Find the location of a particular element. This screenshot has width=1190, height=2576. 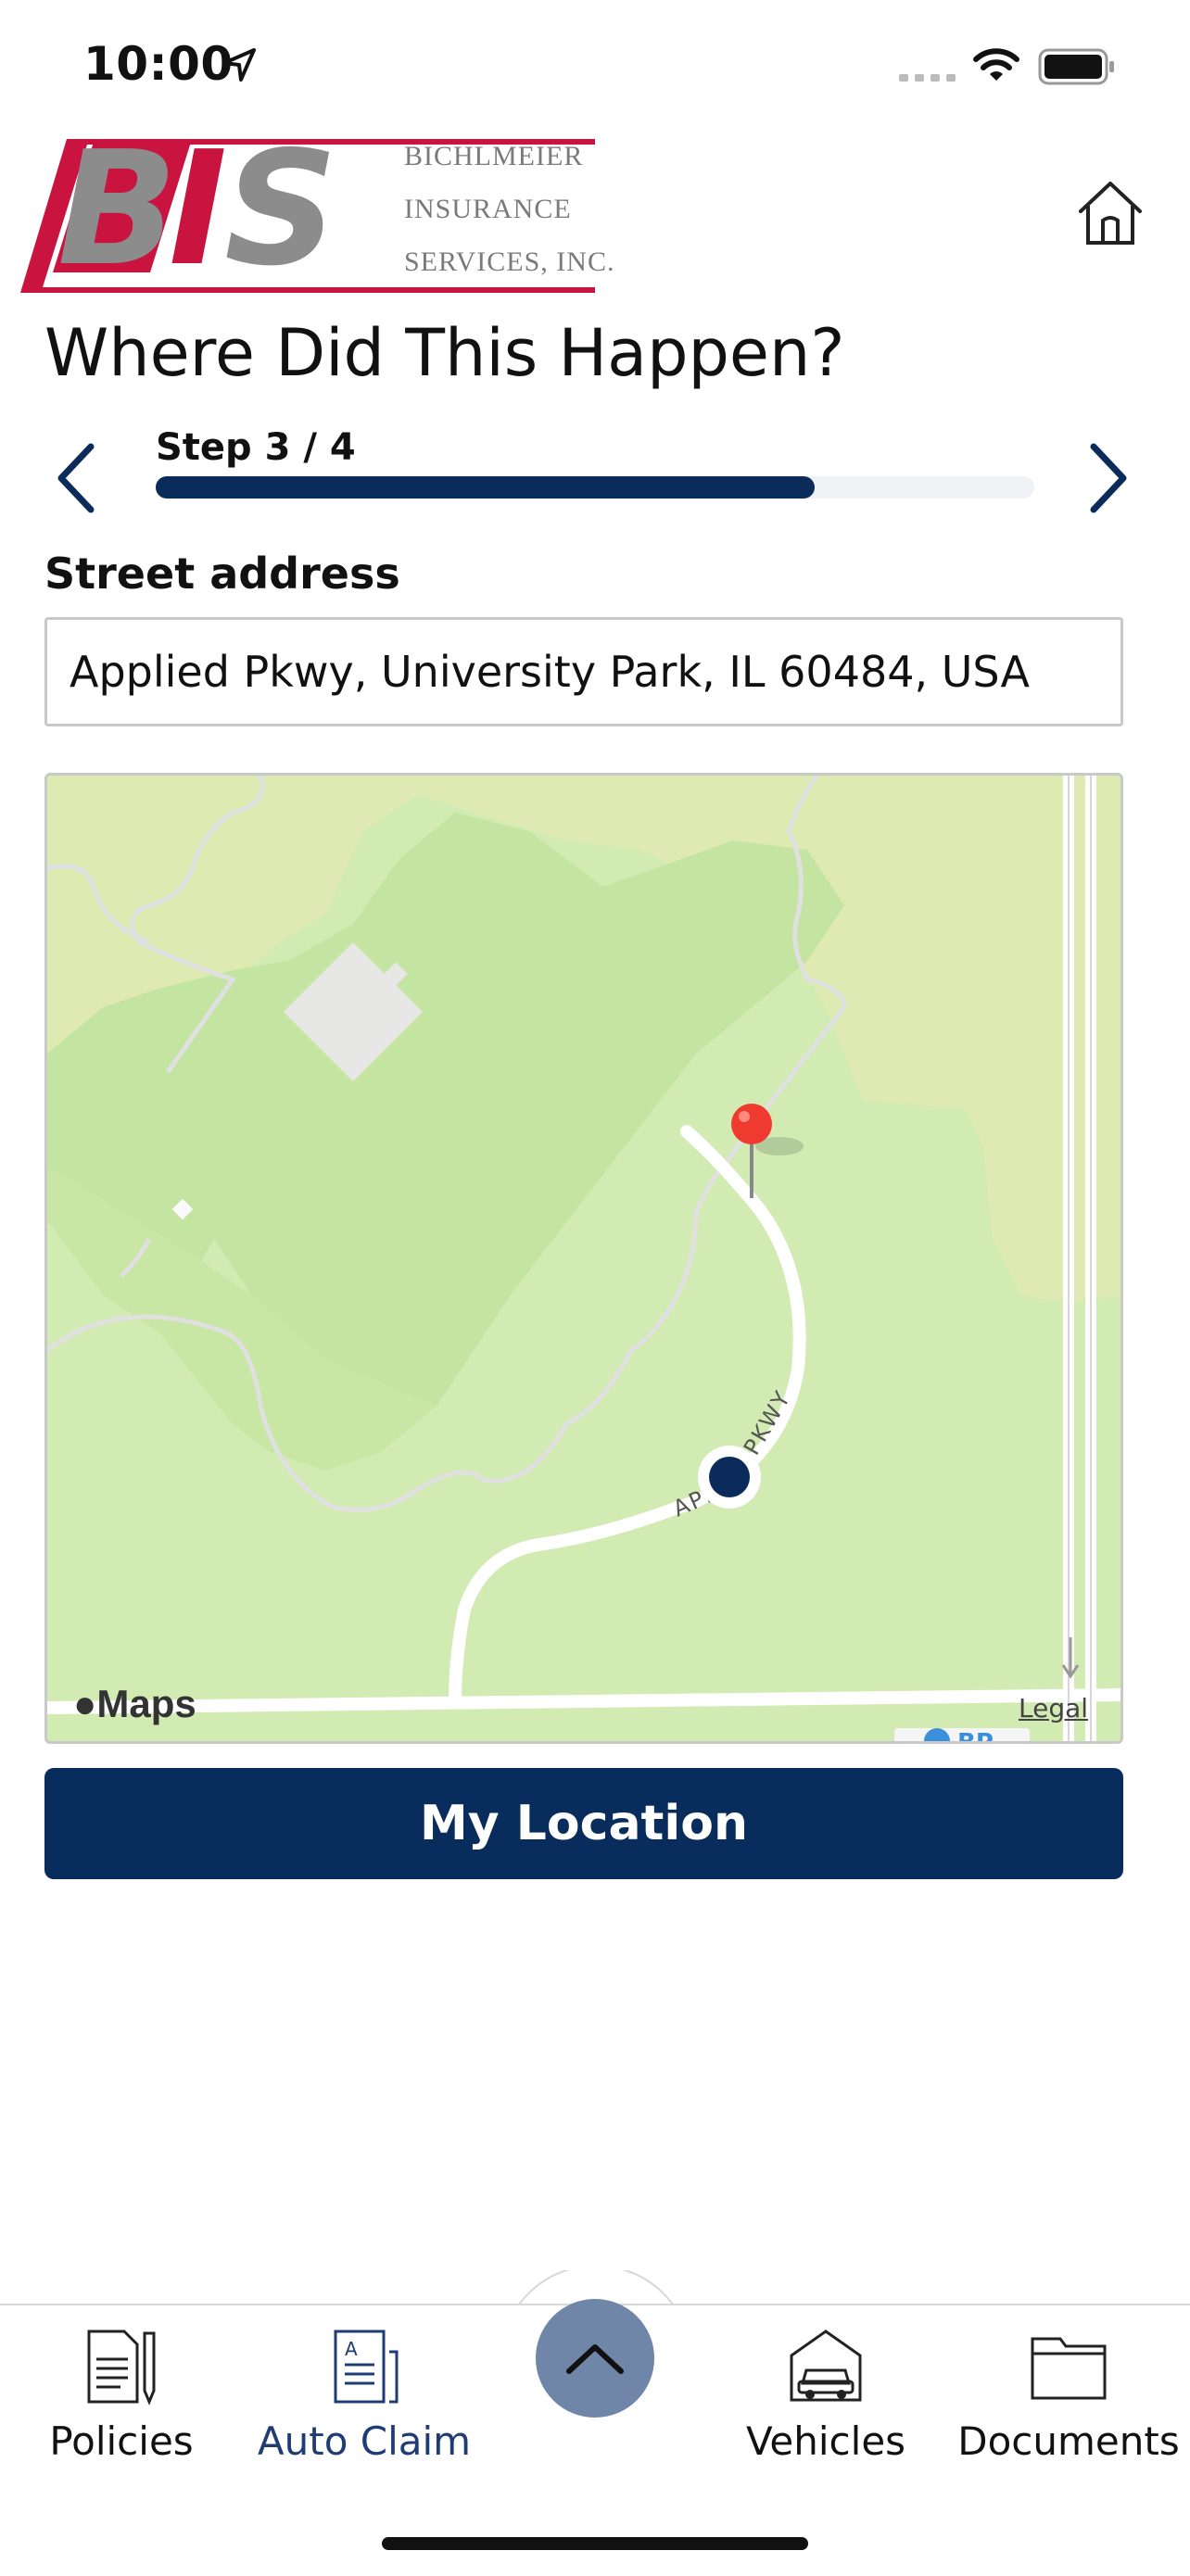

progress-bar is located at coordinates (595, 487).